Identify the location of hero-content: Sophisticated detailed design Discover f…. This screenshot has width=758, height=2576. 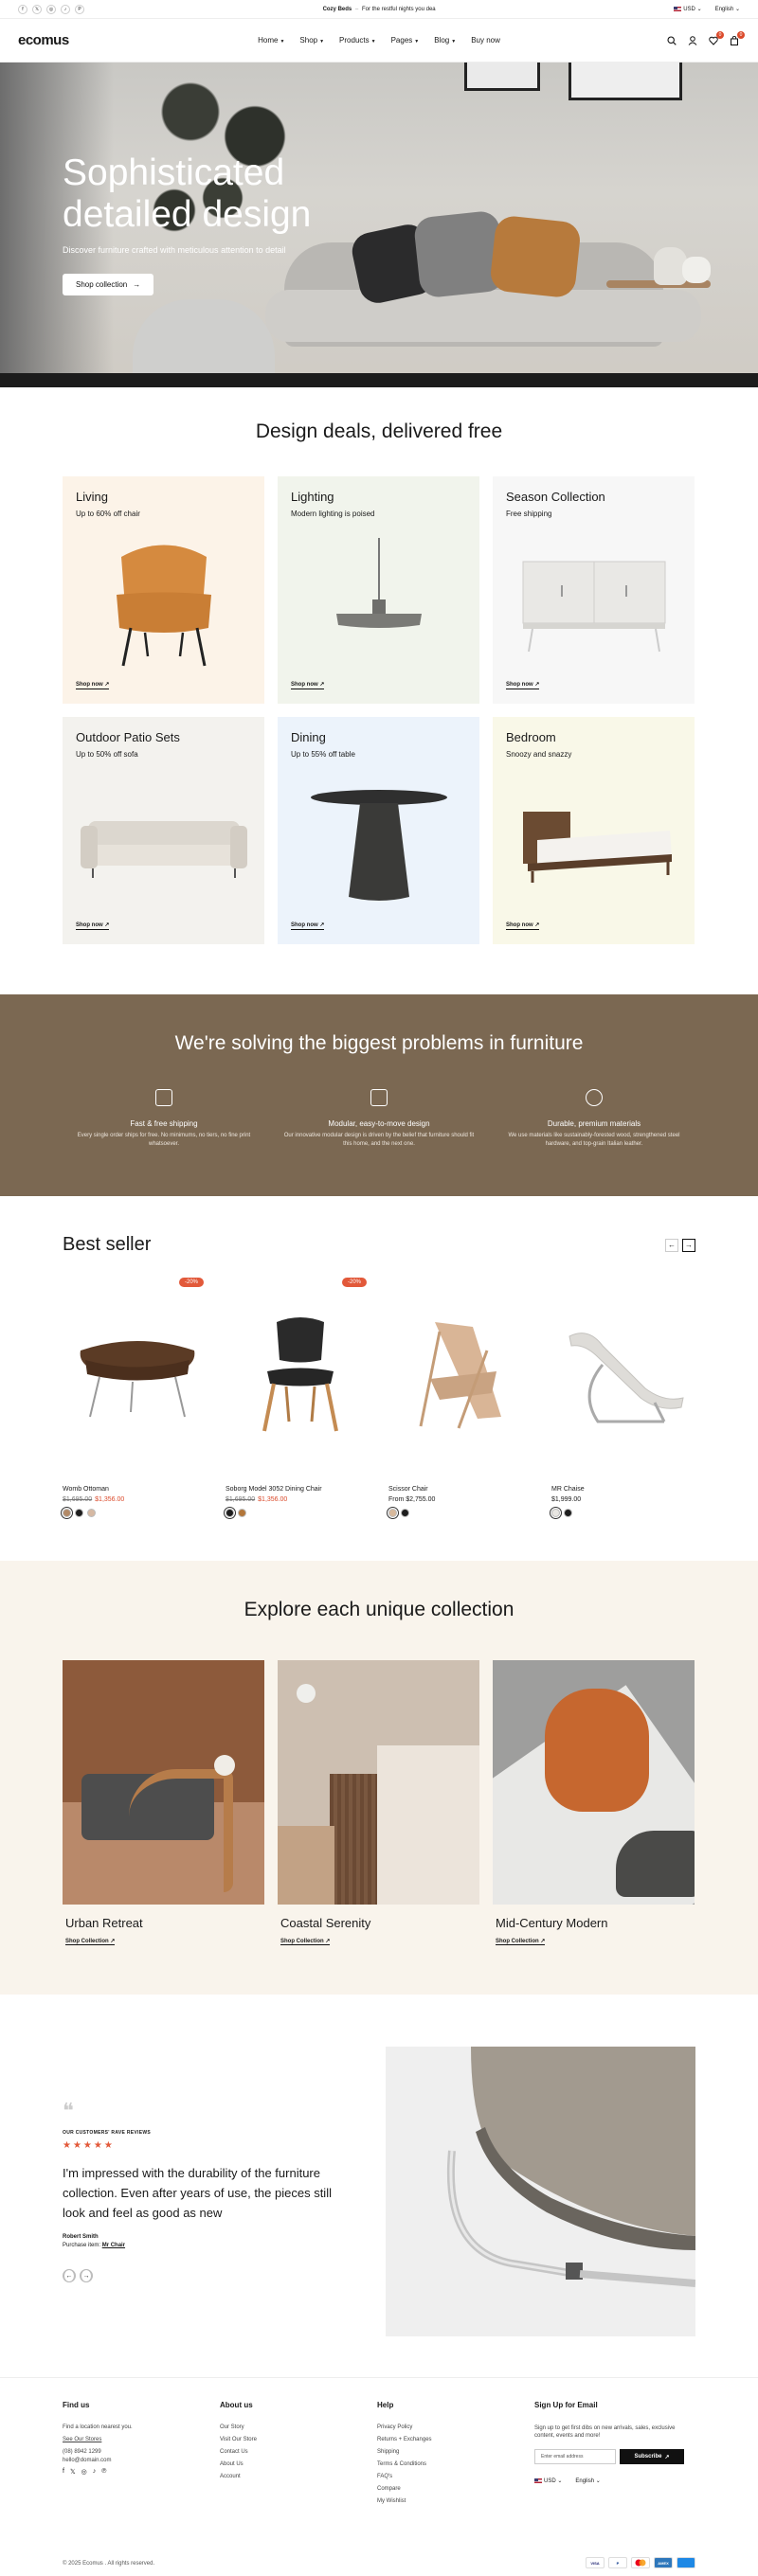
(224, 223).